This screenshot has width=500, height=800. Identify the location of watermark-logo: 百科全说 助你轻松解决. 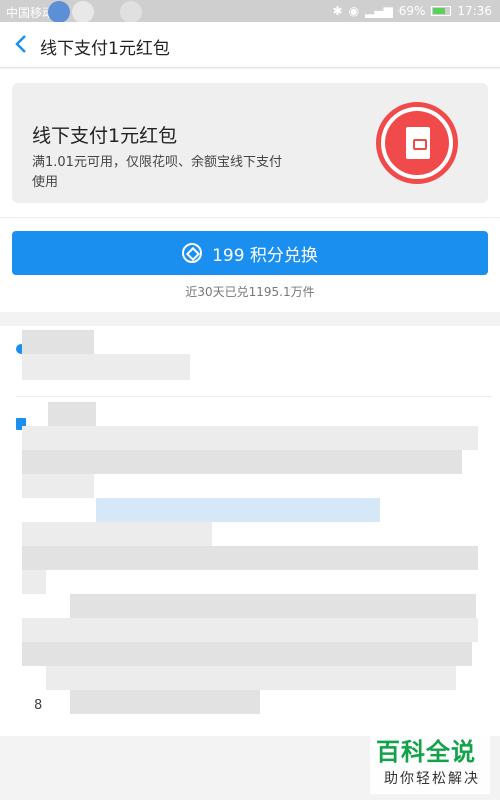
(430, 762).